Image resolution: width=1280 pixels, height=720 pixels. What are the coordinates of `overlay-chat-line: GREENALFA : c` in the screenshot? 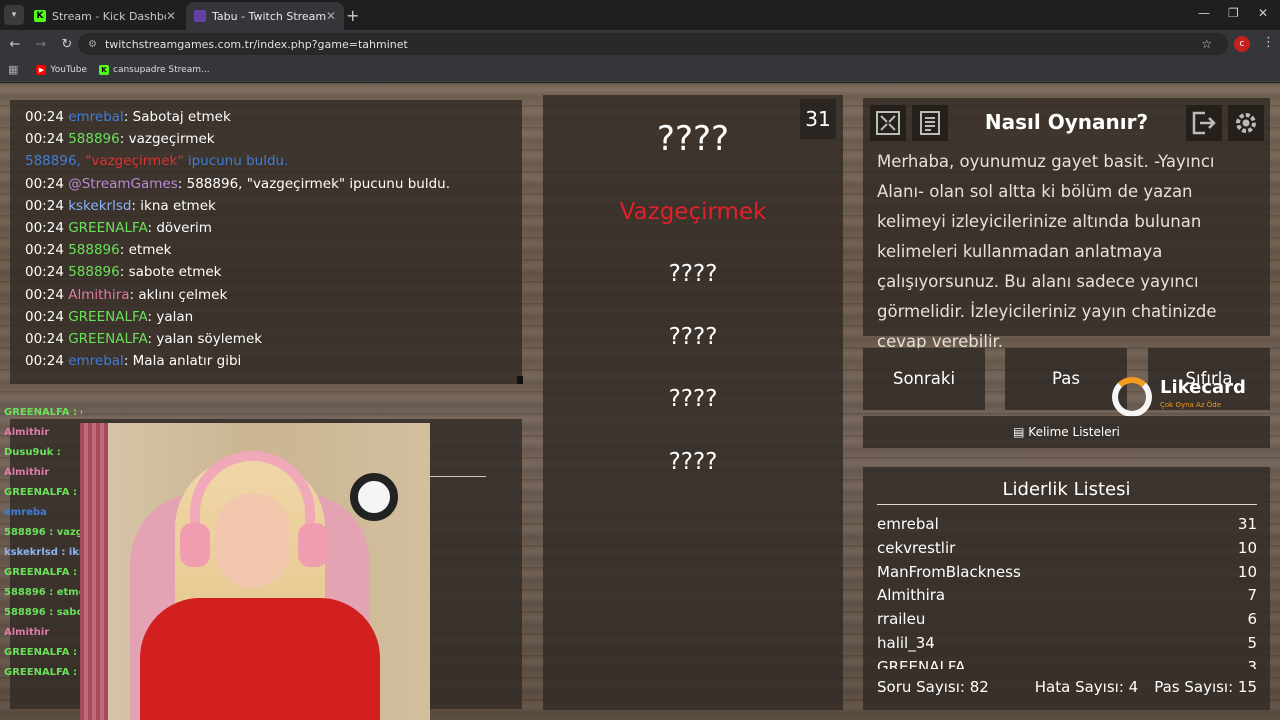 It's located at (43, 572).